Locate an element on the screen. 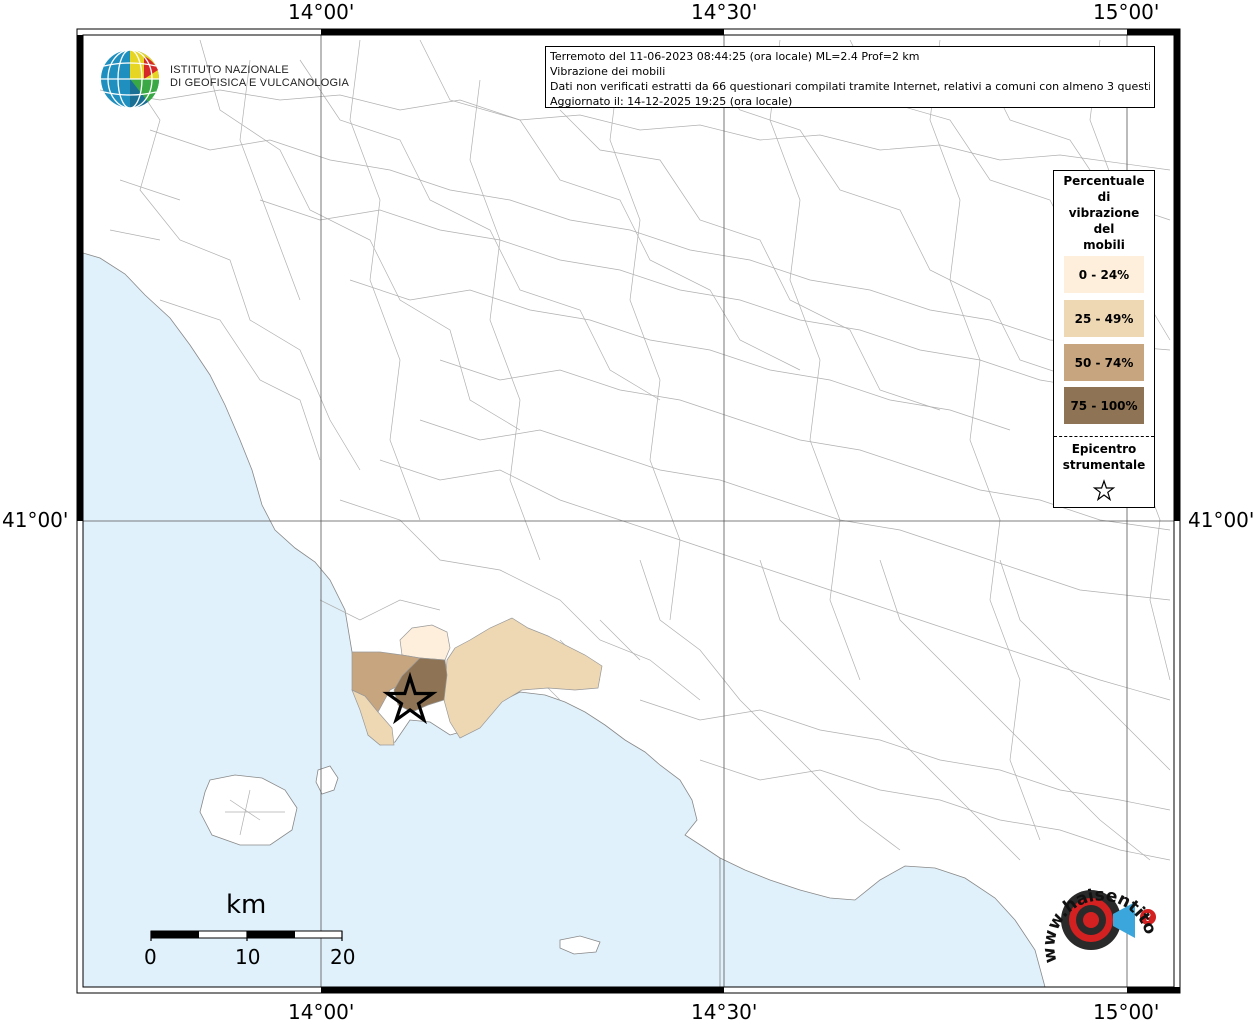 The width and height of the screenshot is (1256, 1024). scale-label-10: 10 is located at coordinates (248, 957).